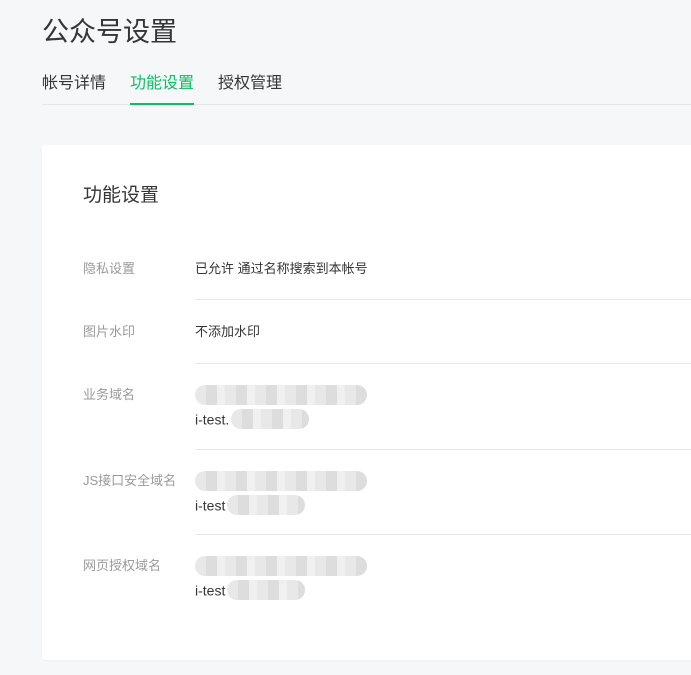 The image size is (691, 675). I want to click on page-title: 公众号设置, so click(109, 32).